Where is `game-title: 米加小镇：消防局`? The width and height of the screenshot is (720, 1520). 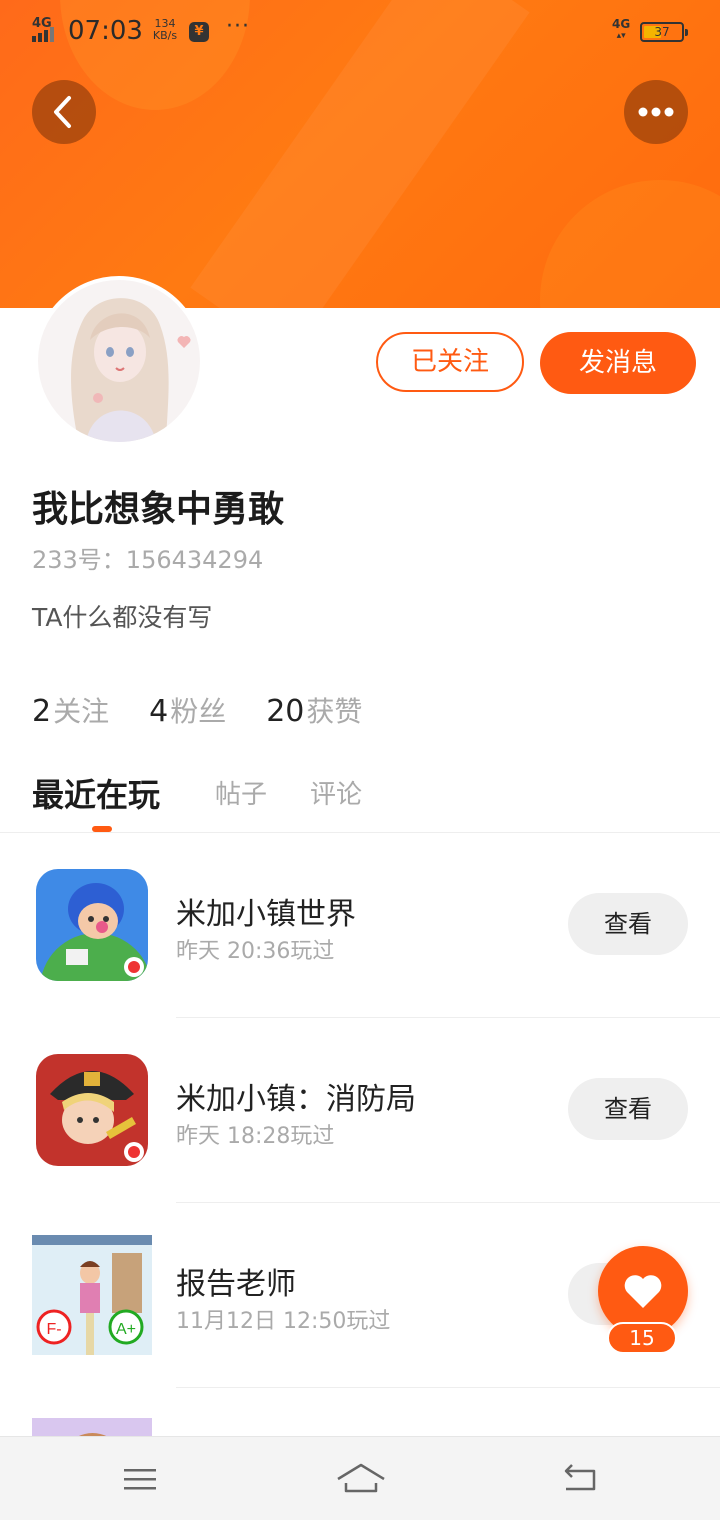 game-title: 米加小镇：消防局 is located at coordinates (296, 1099).